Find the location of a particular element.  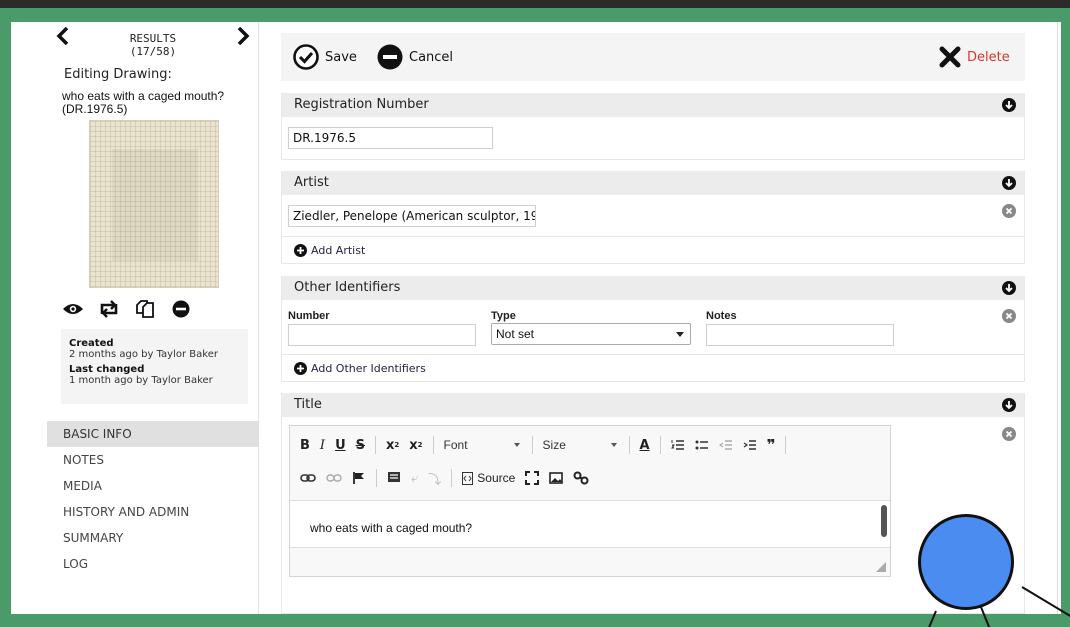

thumbnail-drawing is located at coordinates (155, 205).